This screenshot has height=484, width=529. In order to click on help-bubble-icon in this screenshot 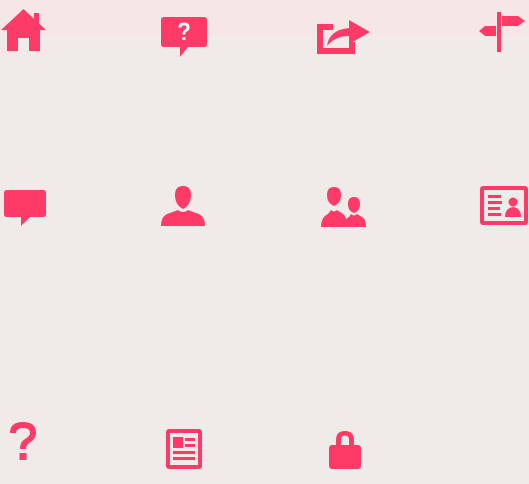, I will do `click(184, 37)`.